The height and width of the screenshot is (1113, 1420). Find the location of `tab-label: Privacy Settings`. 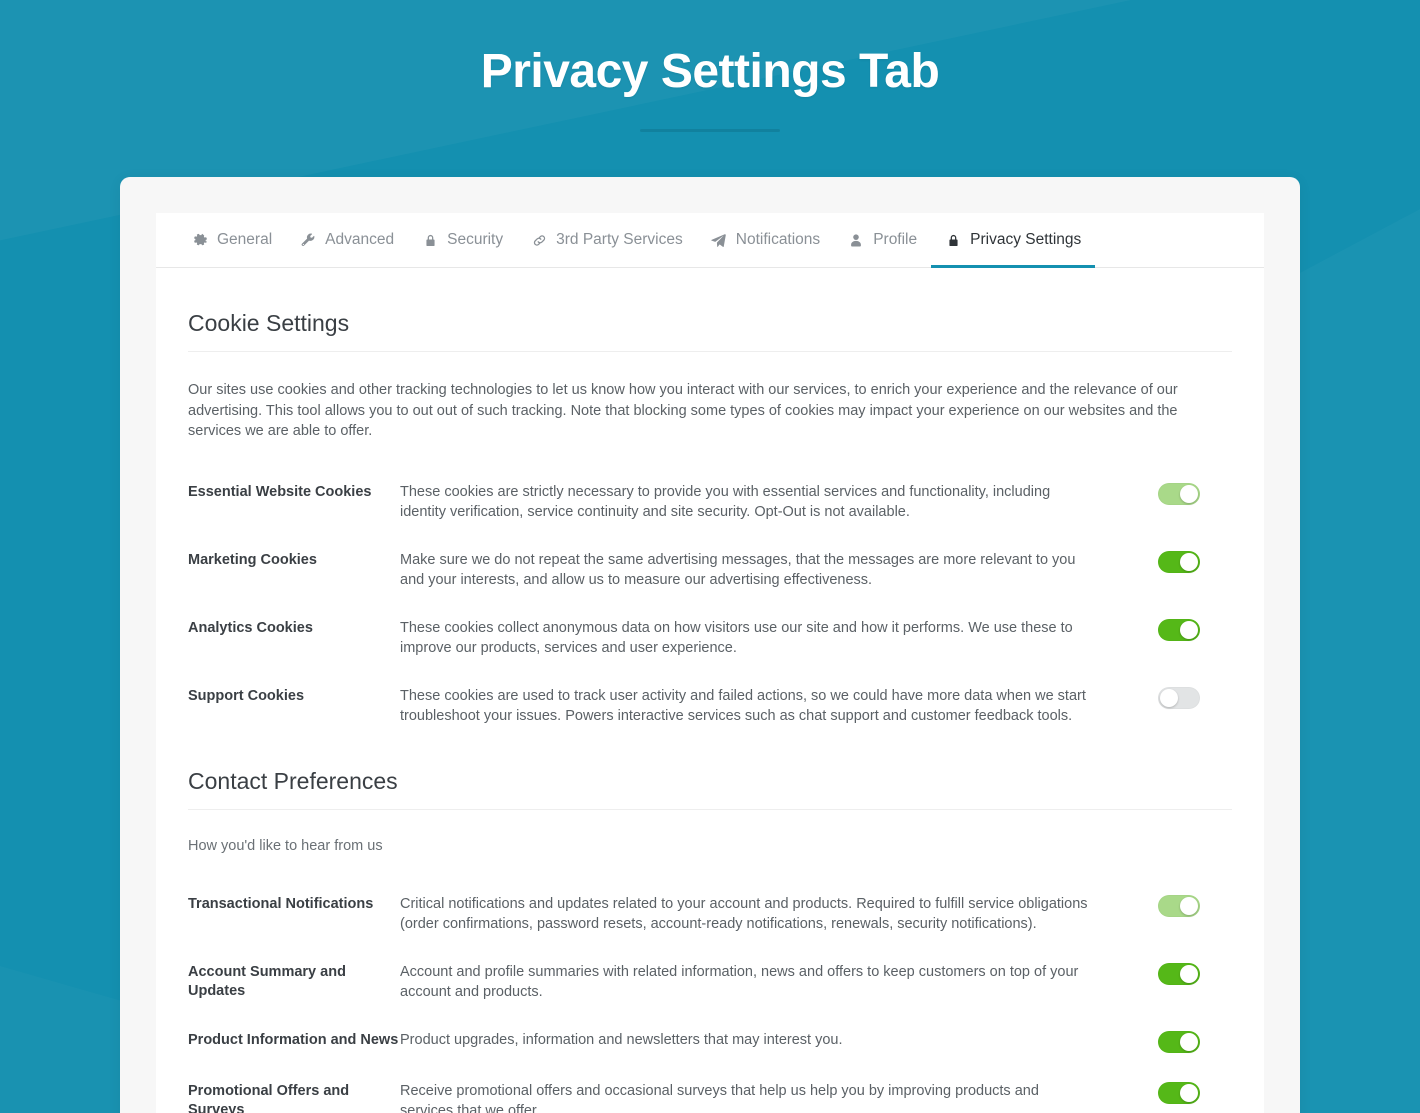

tab-label: Privacy Settings is located at coordinates (1026, 240).